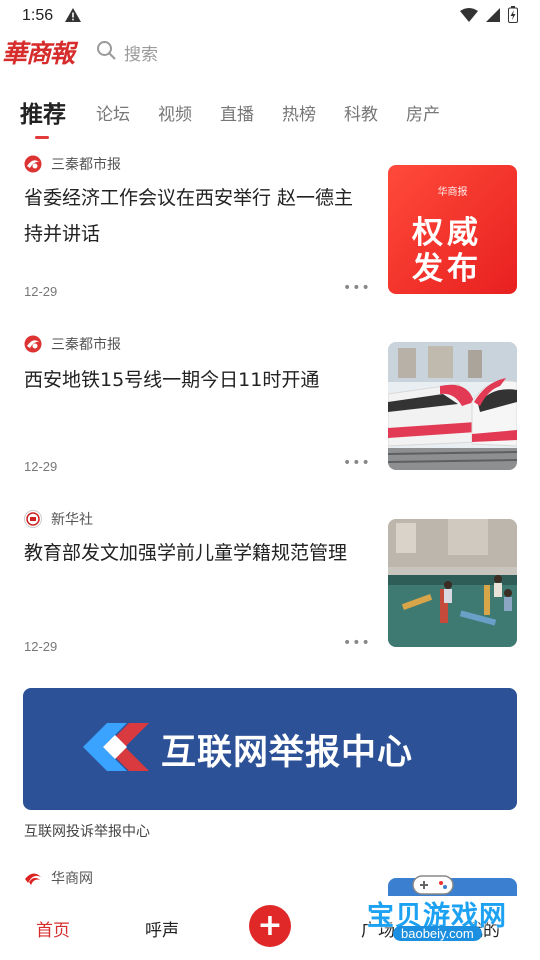 This screenshot has width=540, height=960. I want to click on report-center-banner: 互联网举报中心, so click(270, 749).